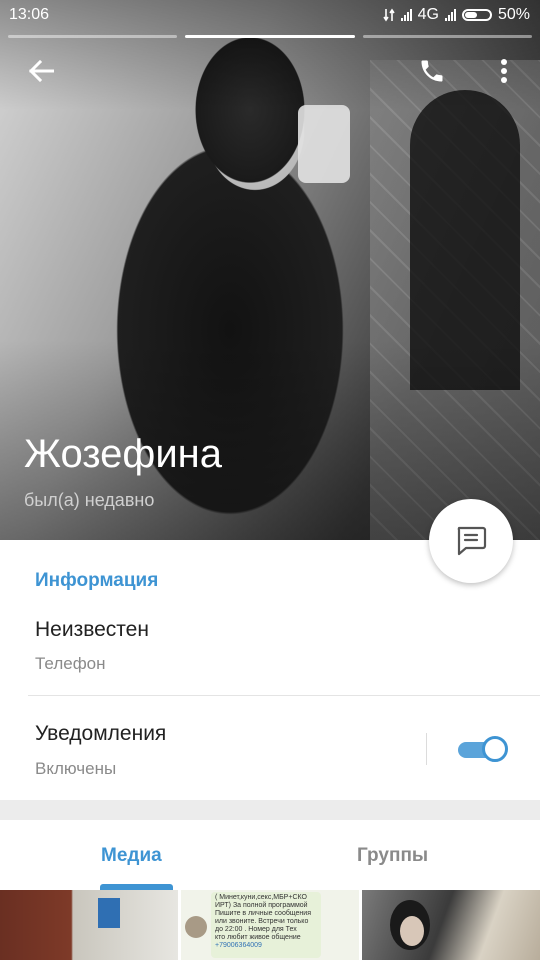  I want to click on phone-label: Телефон, so click(70, 663).